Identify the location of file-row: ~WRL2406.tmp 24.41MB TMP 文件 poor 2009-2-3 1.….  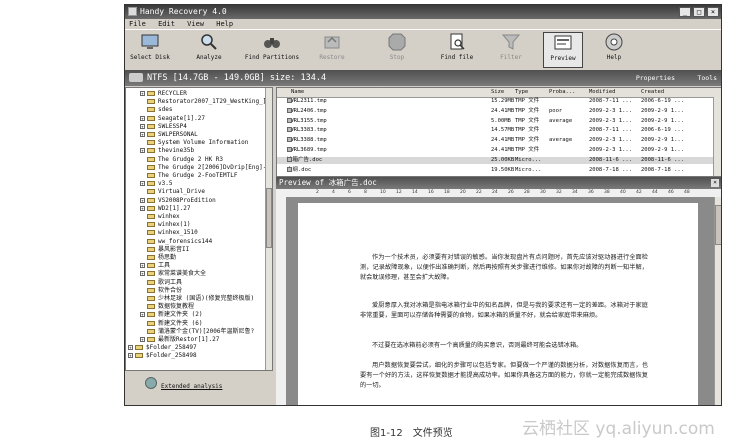
(495, 111).